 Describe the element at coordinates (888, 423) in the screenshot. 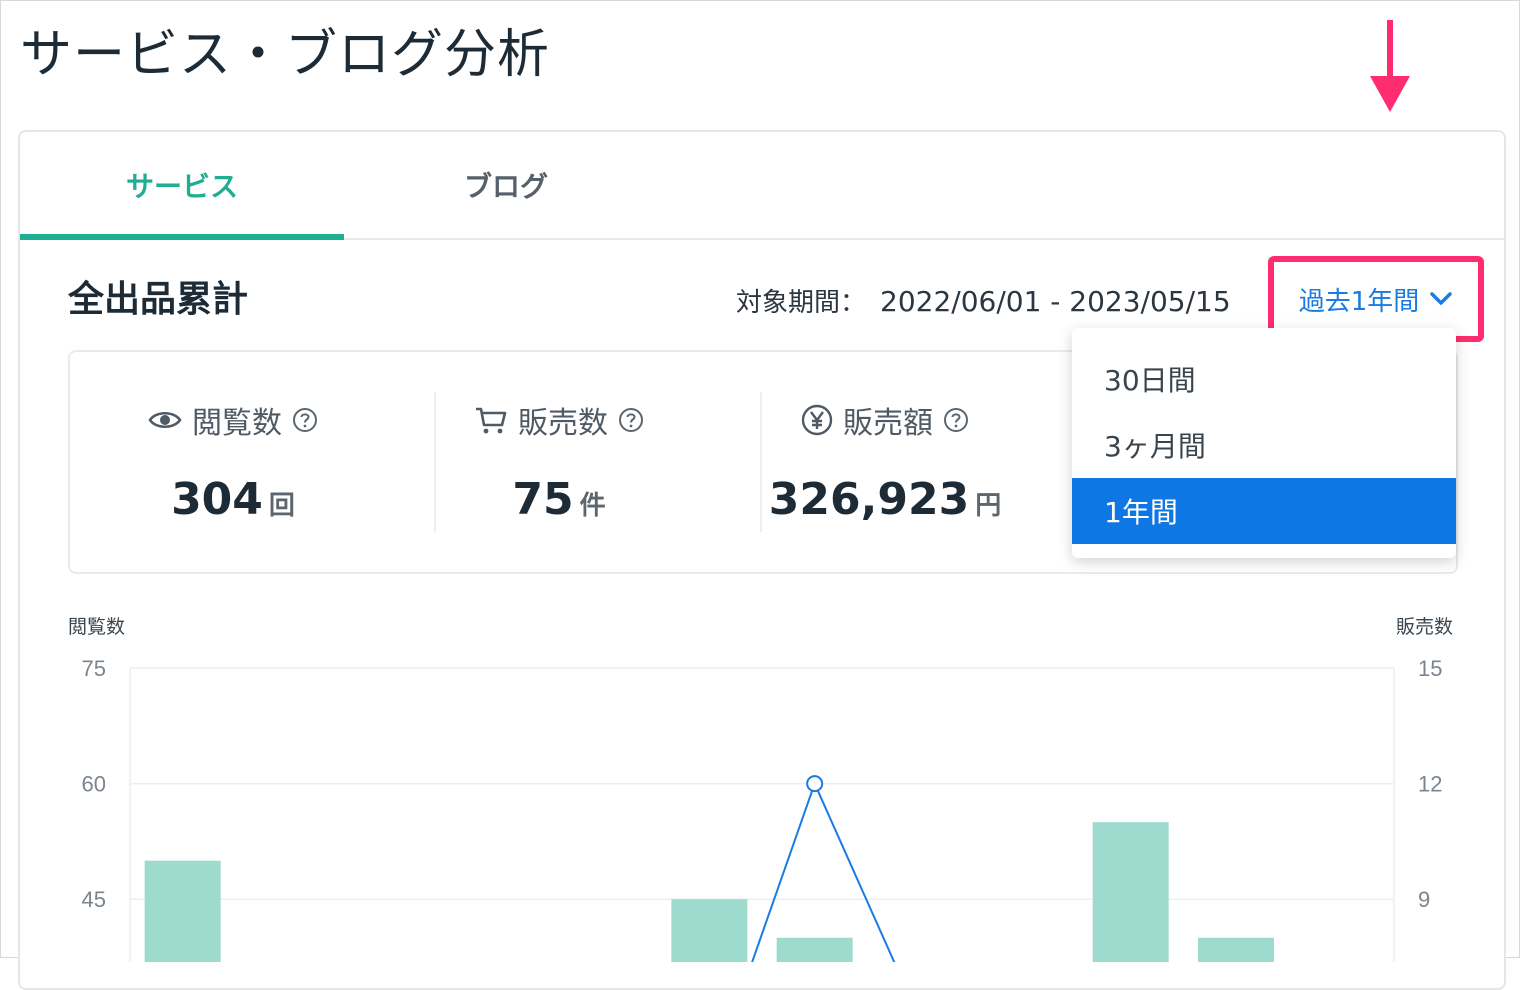

I see `stat-label: 販売額` at that location.